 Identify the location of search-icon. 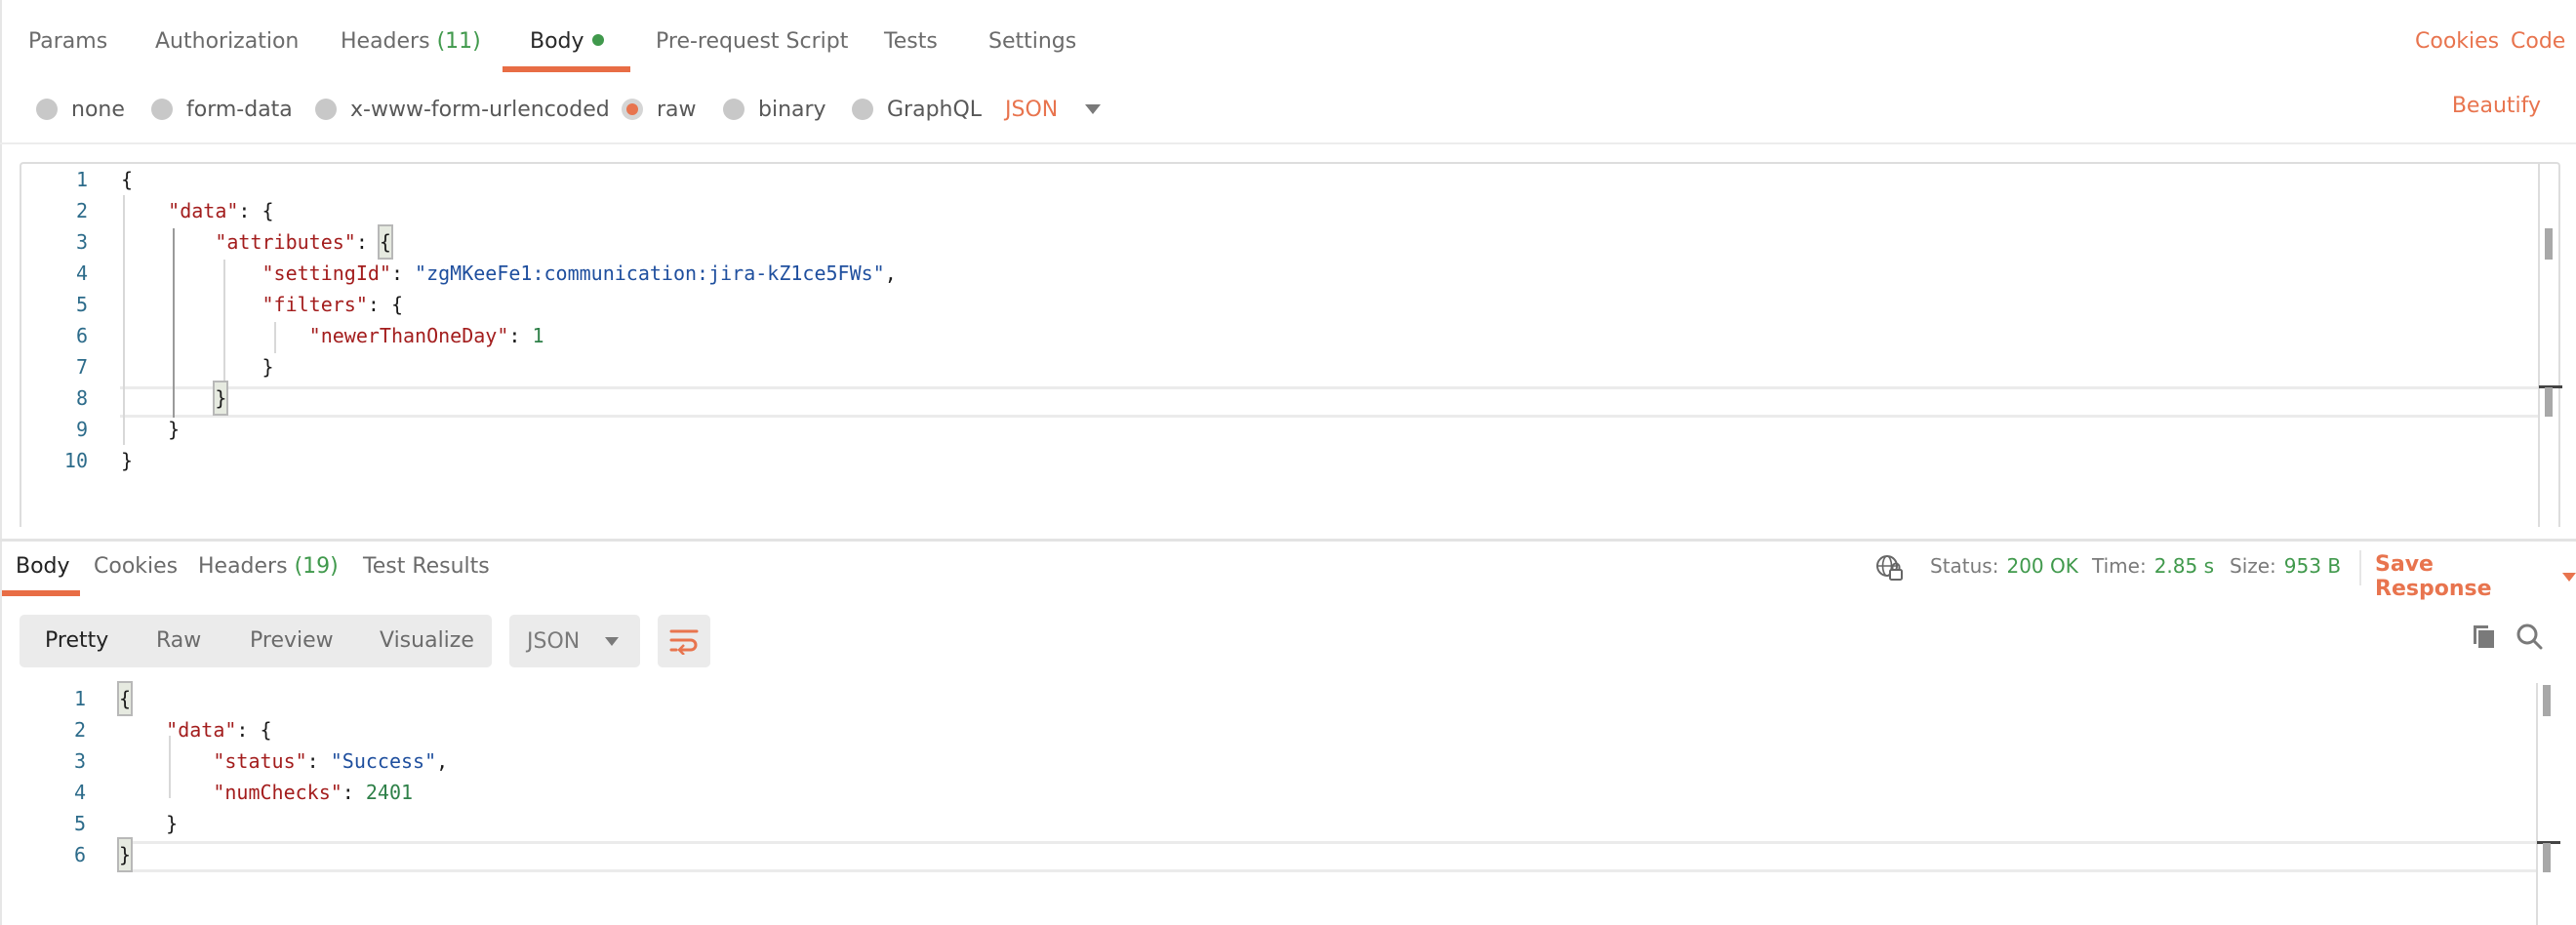
(2529, 638).